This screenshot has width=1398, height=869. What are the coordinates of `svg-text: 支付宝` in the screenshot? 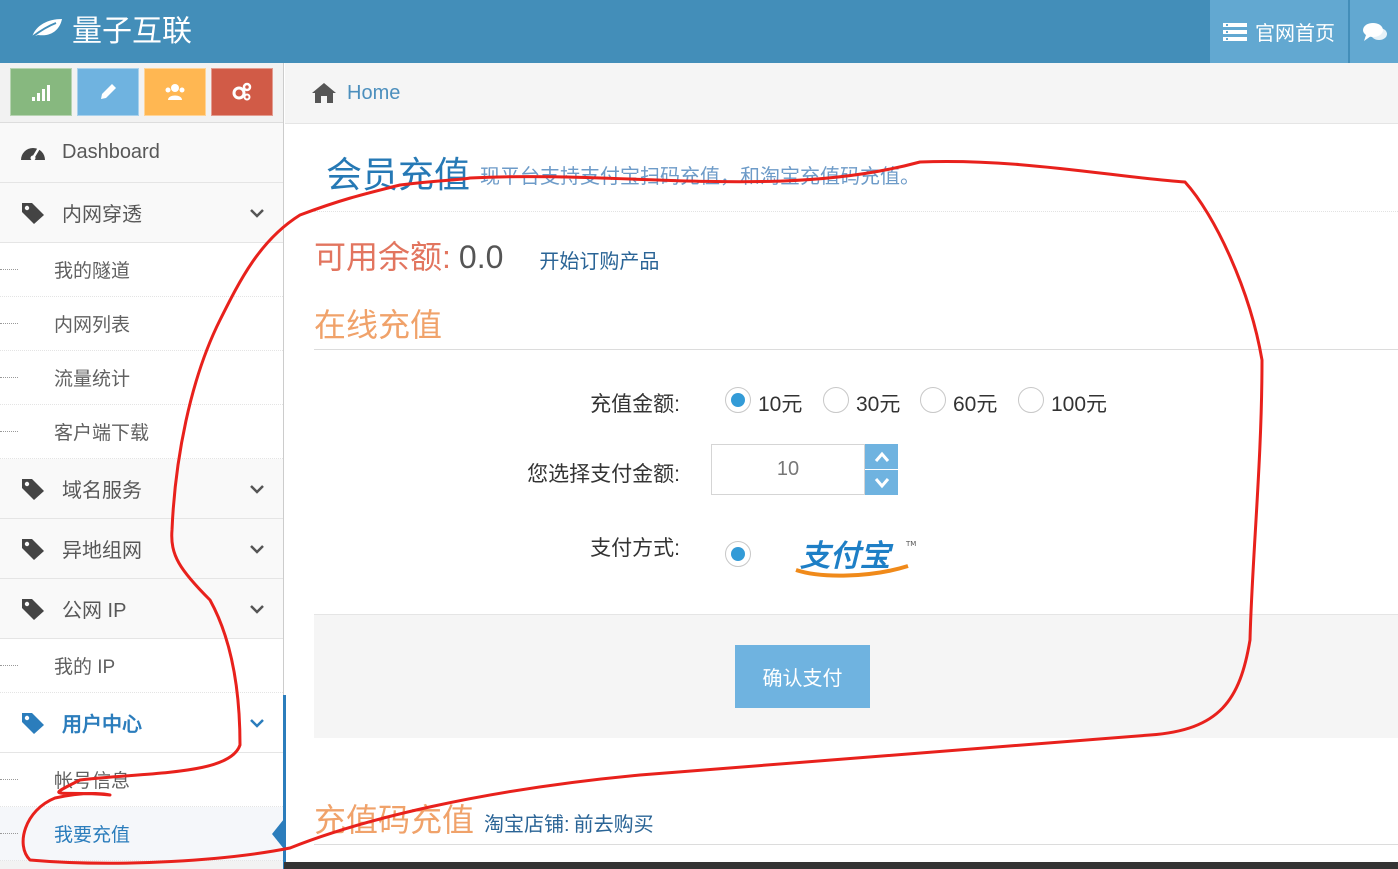 It's located at (847, 556).